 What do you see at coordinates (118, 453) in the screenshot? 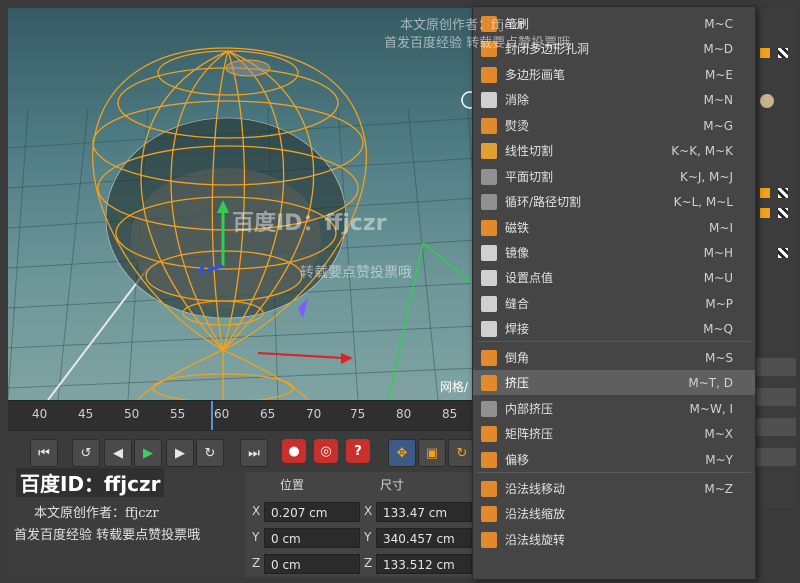
I see `prev-frame-button: ◀` at bounding box center [118, 453].